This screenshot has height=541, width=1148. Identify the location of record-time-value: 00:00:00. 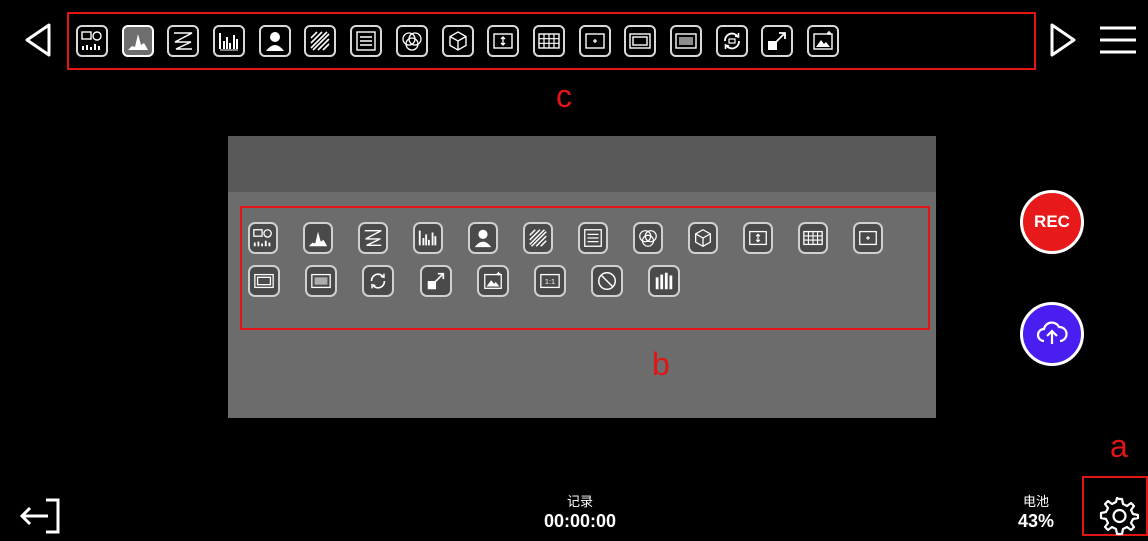
(580, 521).